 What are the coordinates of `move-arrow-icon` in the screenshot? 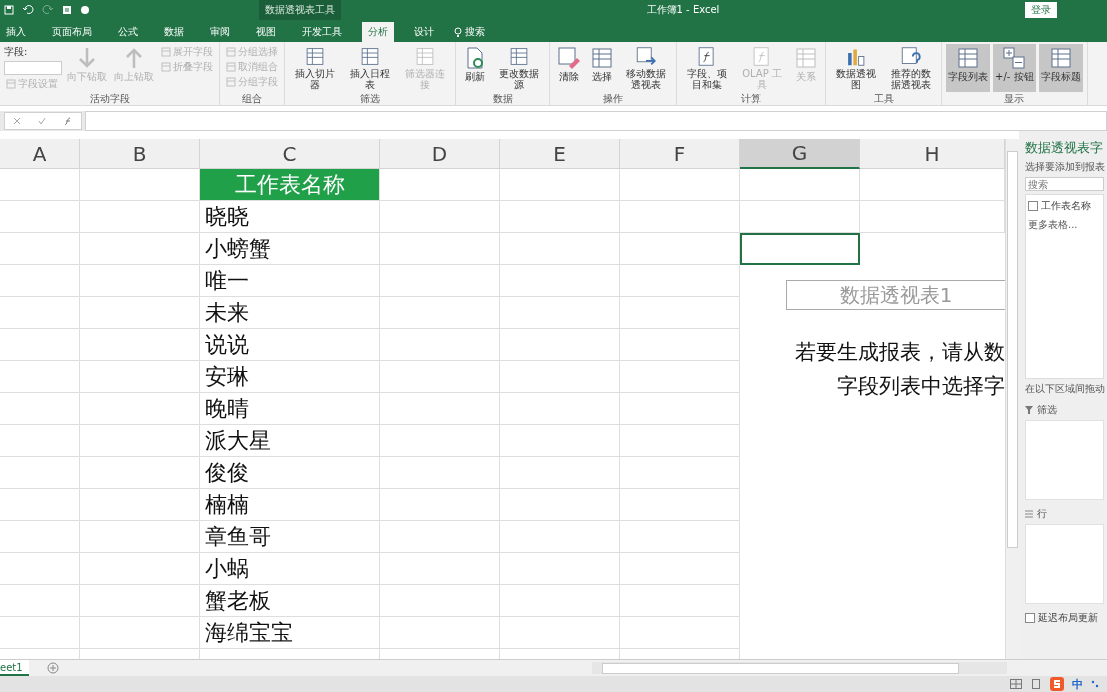 It's located at (646, 56).